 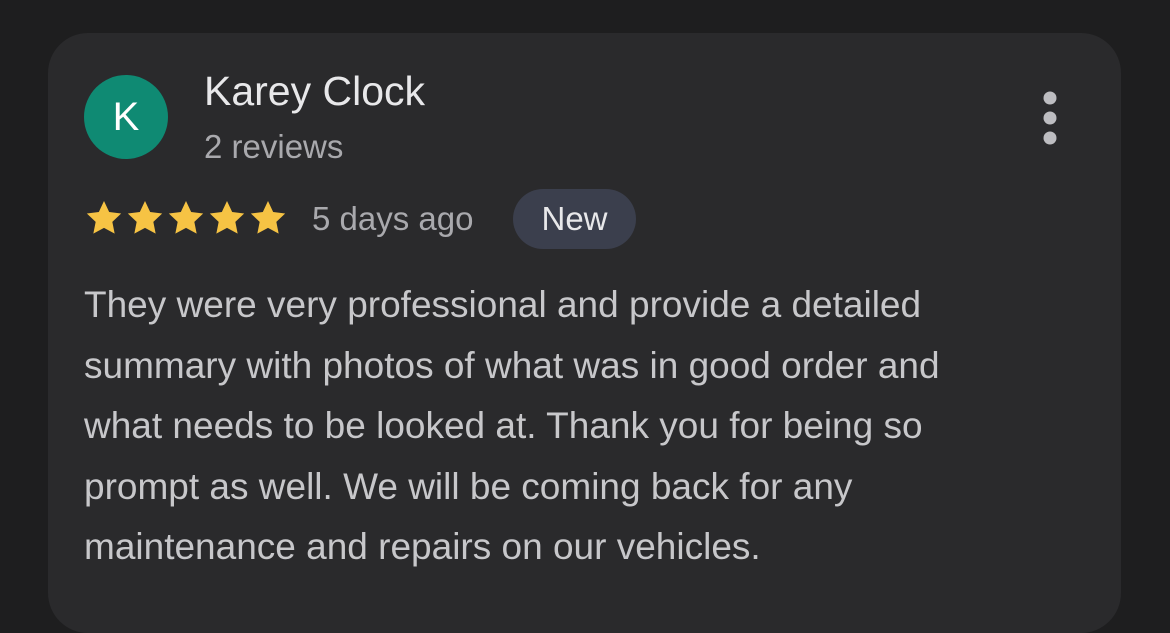 What do you see at coordinates (422, 546) in the screenshot?
I see `review-text-line: maintenance and repairs on our vehicles.` at bounding box center [422, 546].